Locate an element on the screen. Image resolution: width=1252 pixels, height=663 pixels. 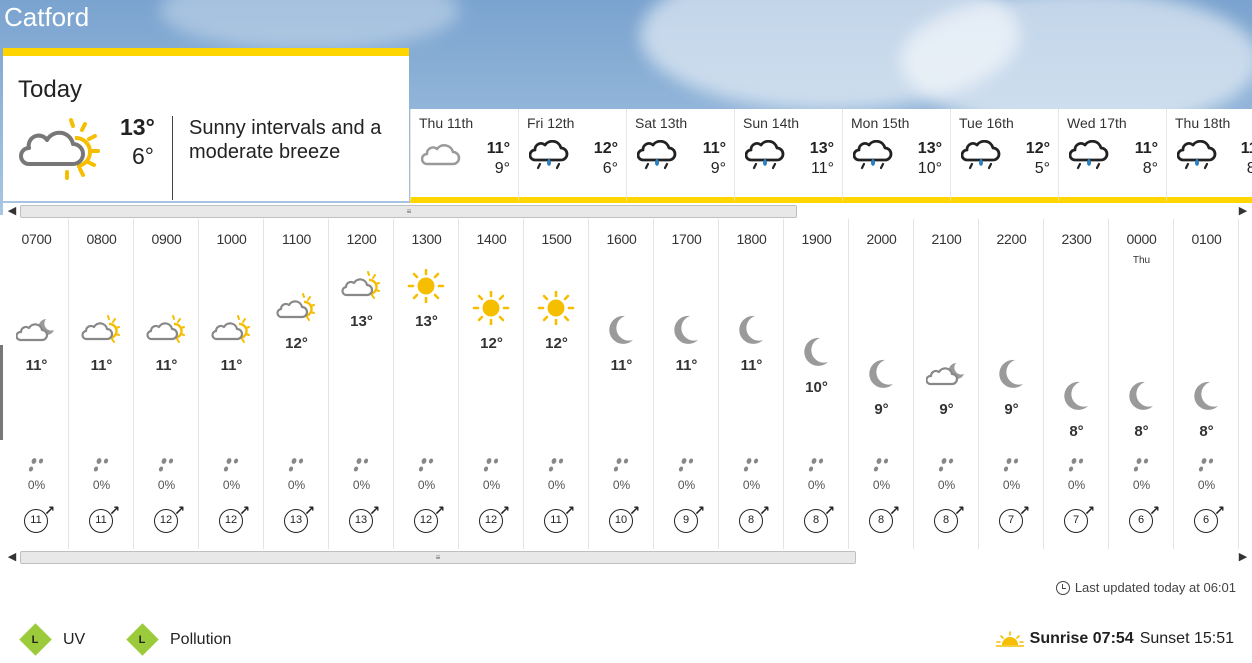
hour-column: 0800 11° 0% 11 ↗ is located at coordinates (101, 384).